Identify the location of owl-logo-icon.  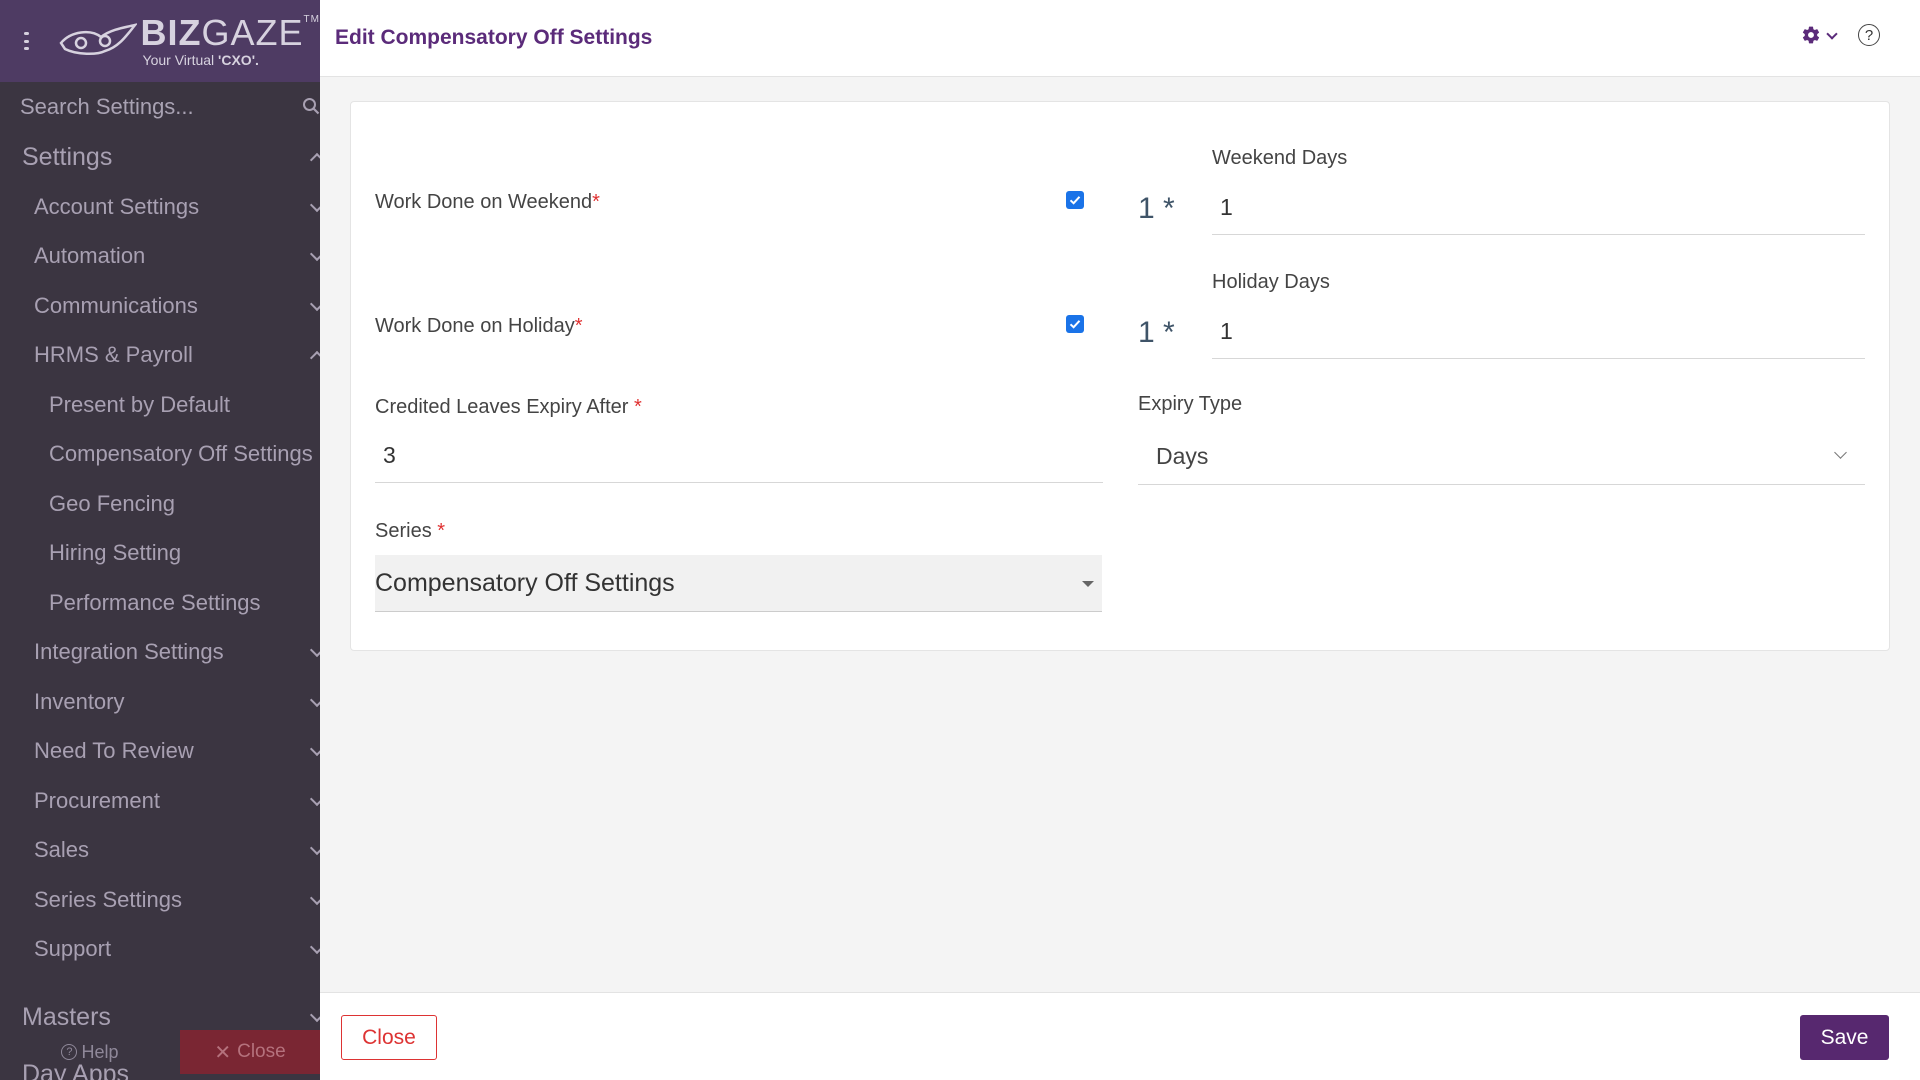
(97, 39).